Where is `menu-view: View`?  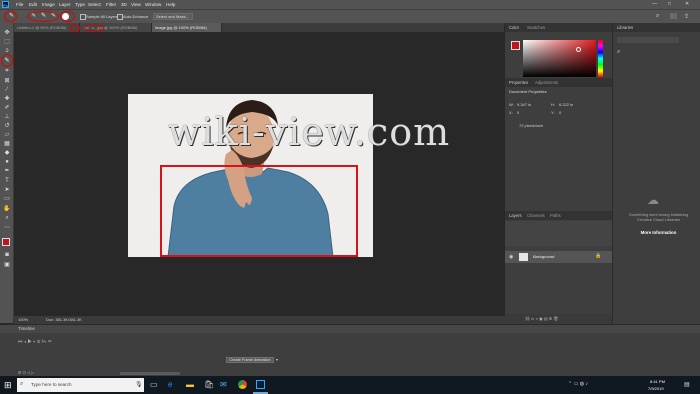
menu-view: View is located at coordinates (136, 4).